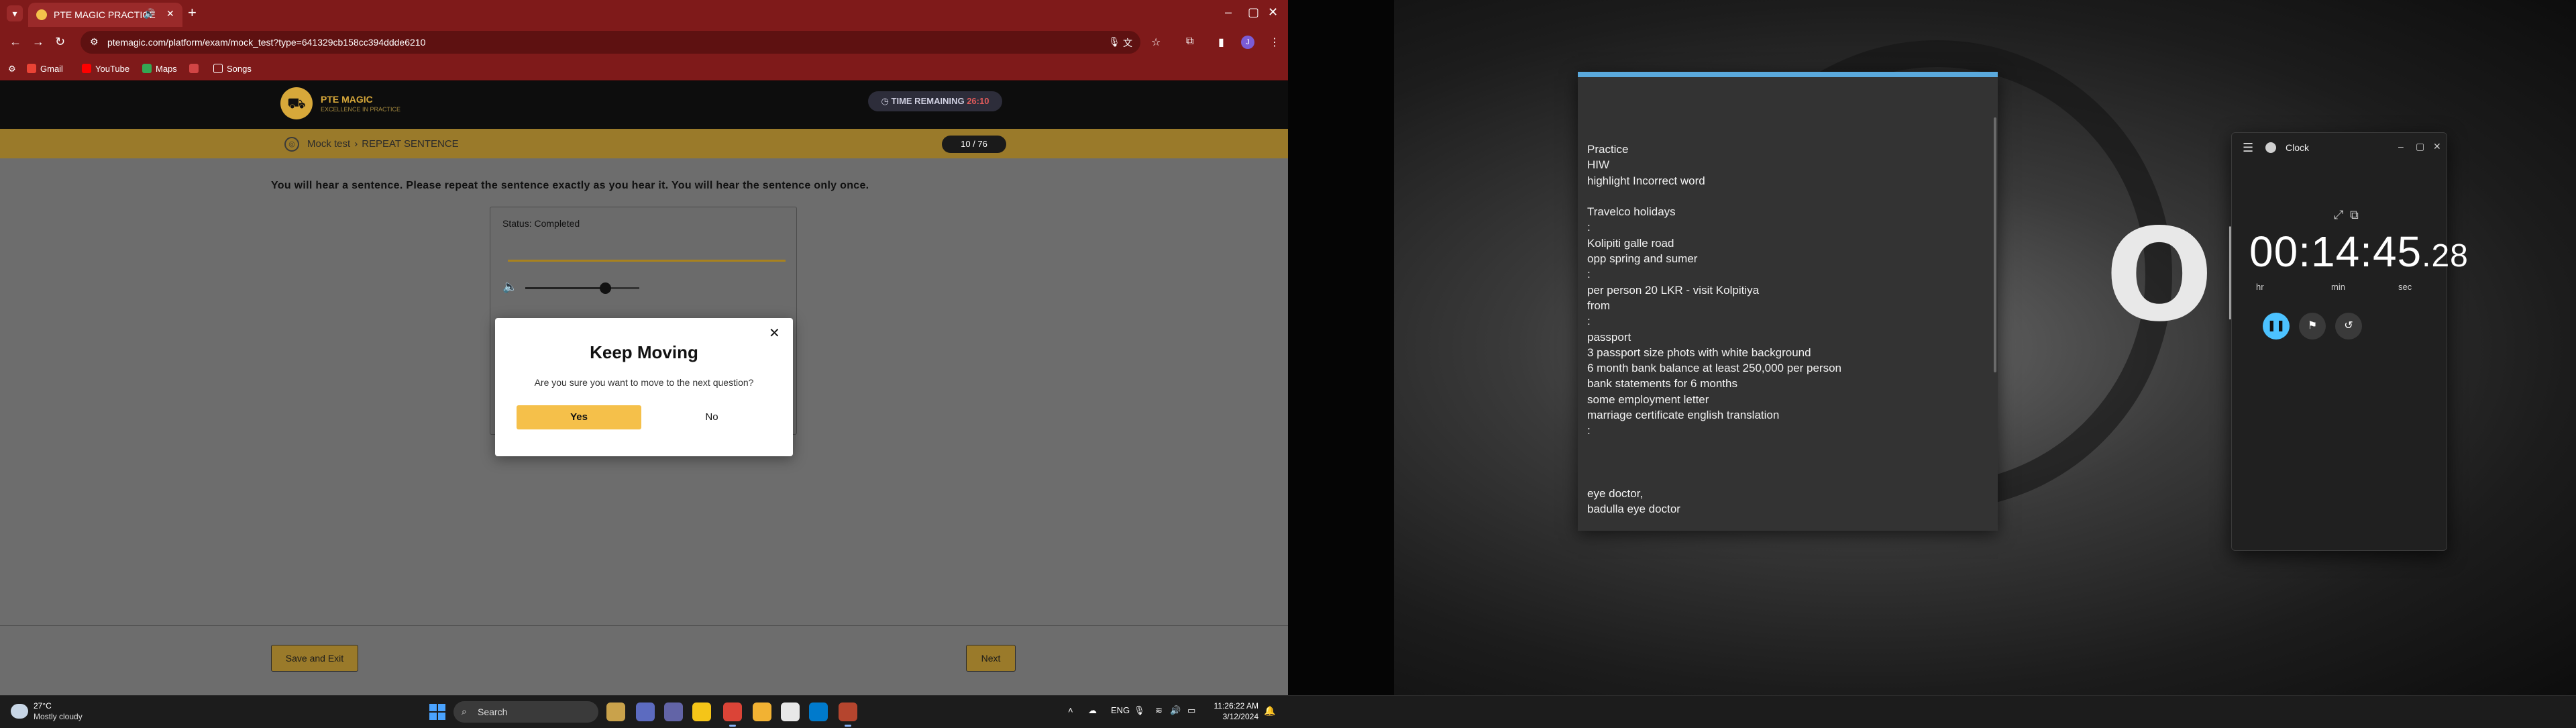 Image resolution: width=2576 pixels, height=728 pixels. What do you see at coordinates (1191, 711) in the screenshot?
I see `battery-icon: ▭` at bounding box center [1191, 711].